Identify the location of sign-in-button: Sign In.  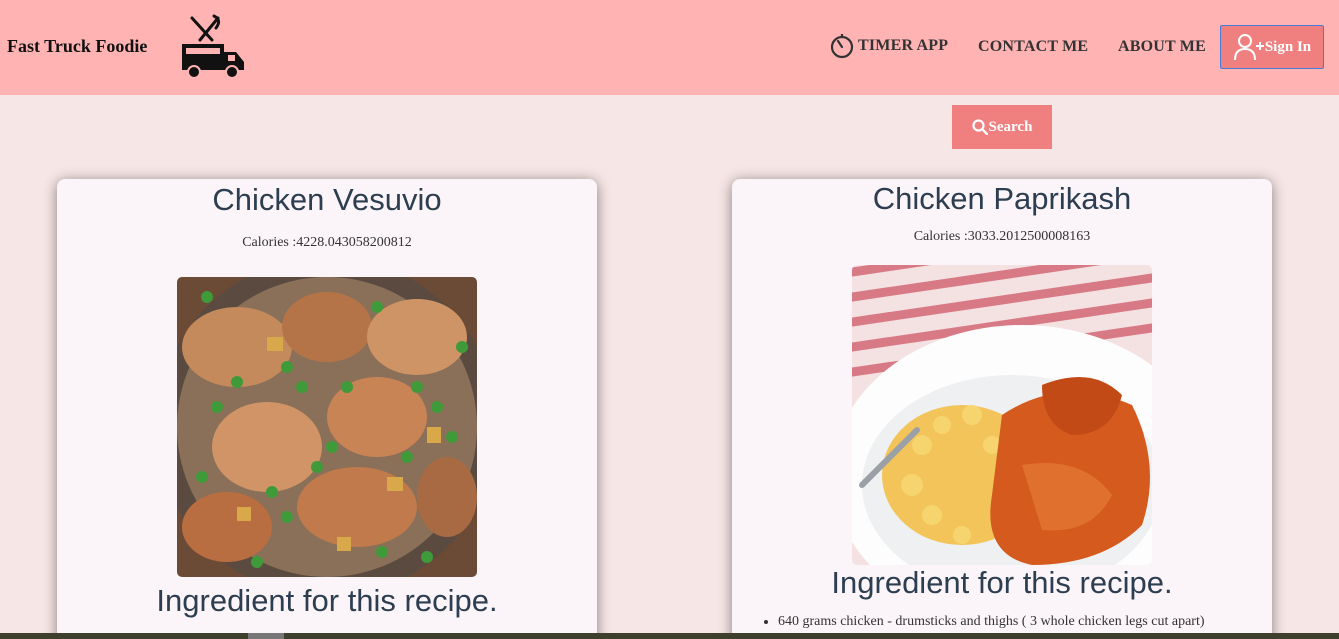
(1272, 47).